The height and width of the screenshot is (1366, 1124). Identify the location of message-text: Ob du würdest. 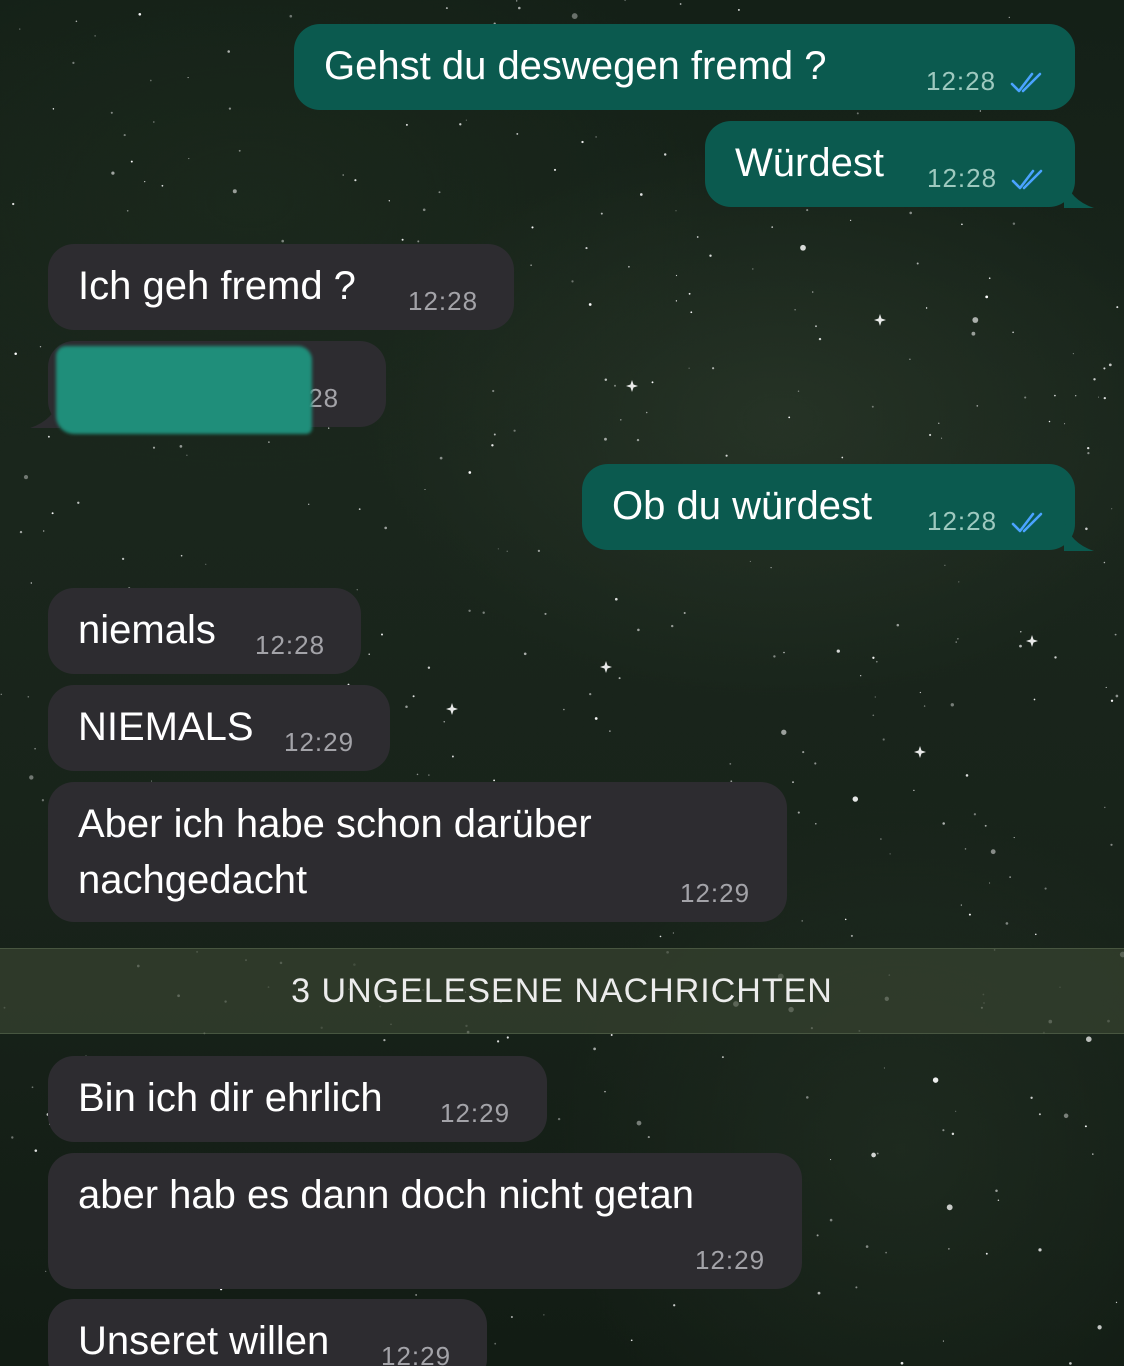
(742, 506).